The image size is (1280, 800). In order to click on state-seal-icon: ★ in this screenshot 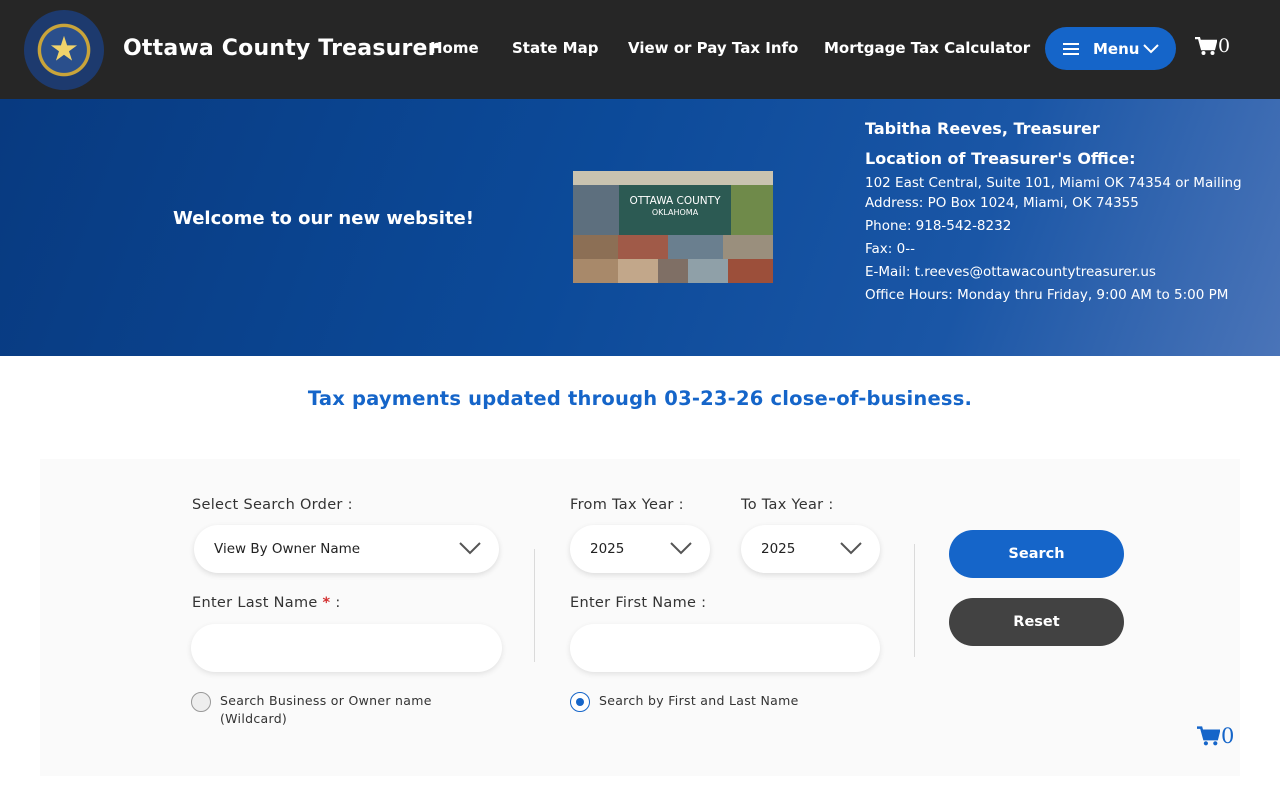, I will do `click(64, 50)`.